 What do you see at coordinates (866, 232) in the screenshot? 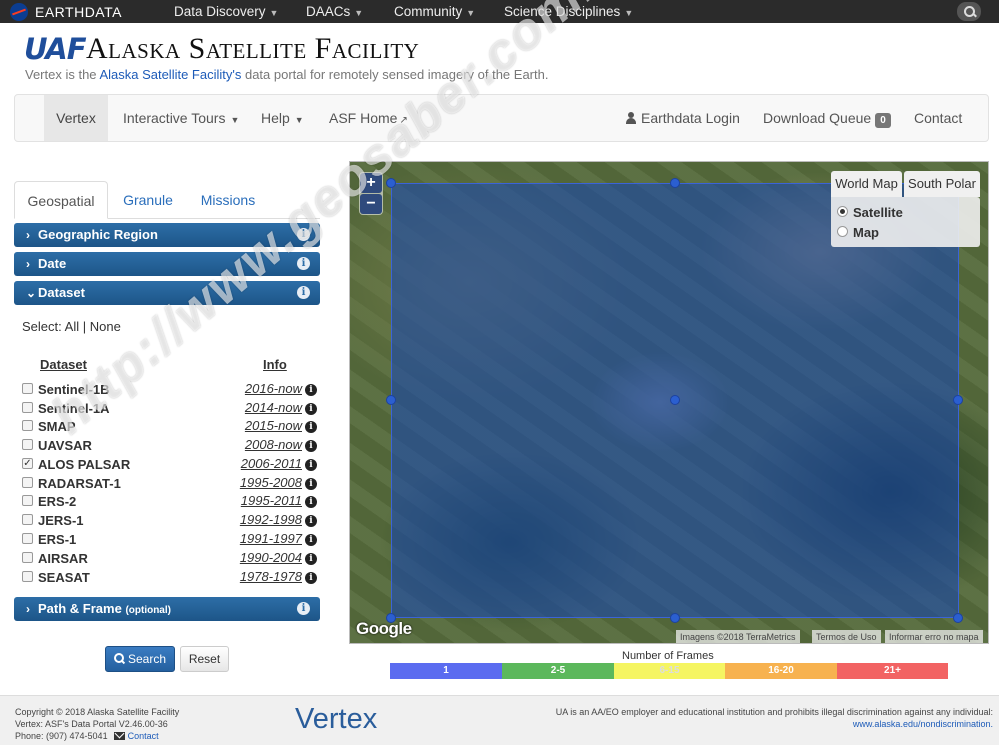
I see `map-label: Map` at bounding box center [866, 232].